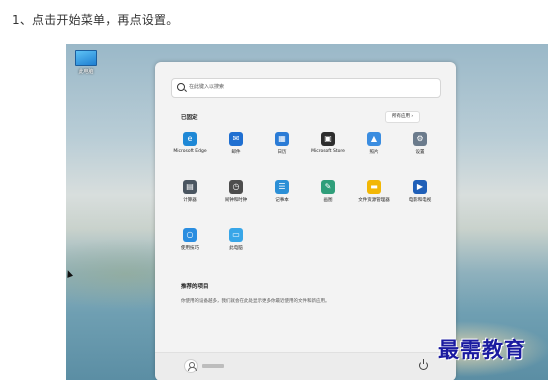 This screenshot has height=380, width=557. I want to click on notepad-icon: ☰, so click(282, 187).